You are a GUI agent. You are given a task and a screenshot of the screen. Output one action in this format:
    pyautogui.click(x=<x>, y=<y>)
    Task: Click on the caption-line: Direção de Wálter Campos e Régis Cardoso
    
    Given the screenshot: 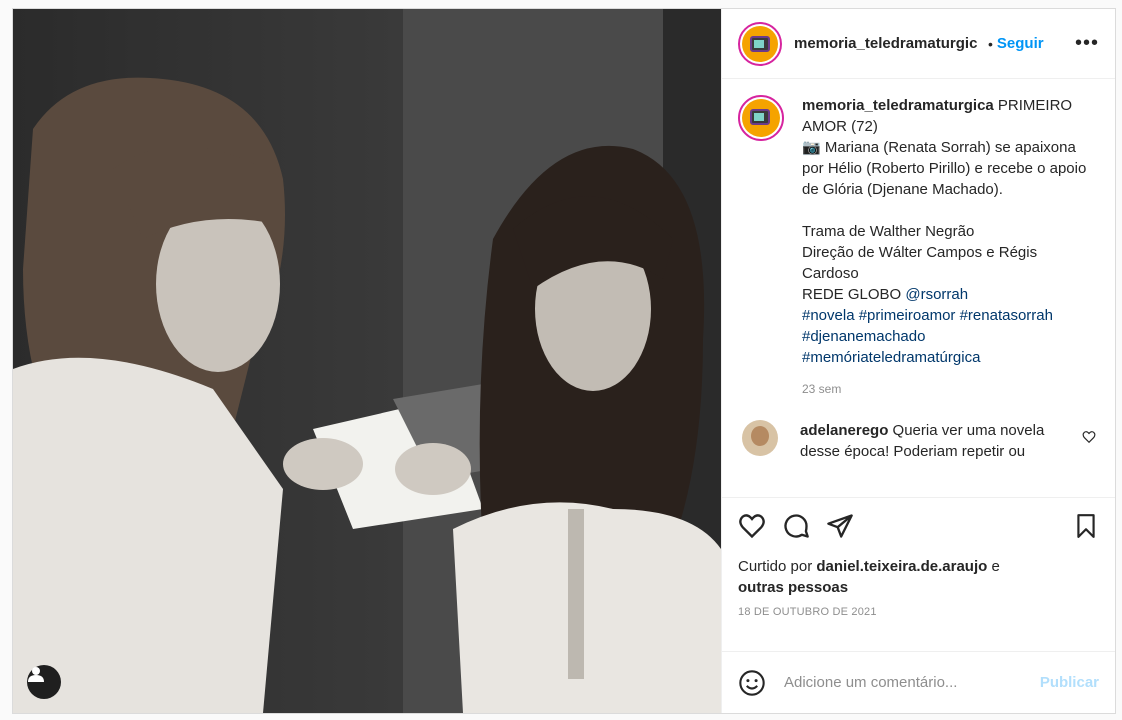 What is the action you would take?
    pyautogui.click(x=922, y=263)
    